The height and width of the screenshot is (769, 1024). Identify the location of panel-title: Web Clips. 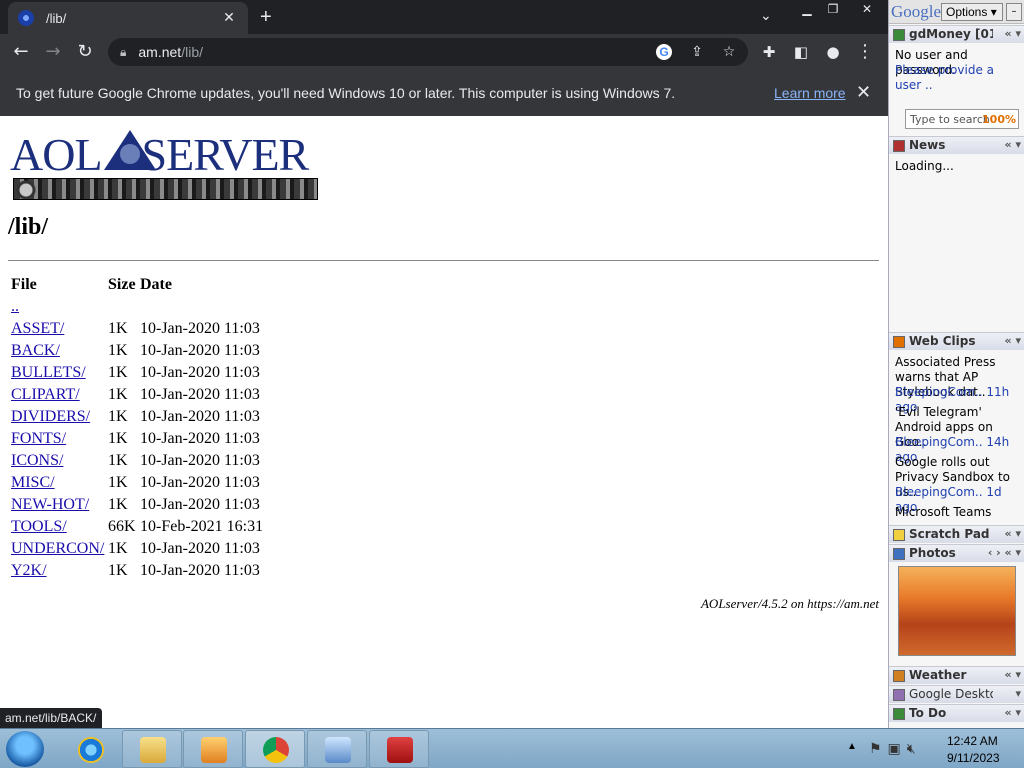
(942, 341).